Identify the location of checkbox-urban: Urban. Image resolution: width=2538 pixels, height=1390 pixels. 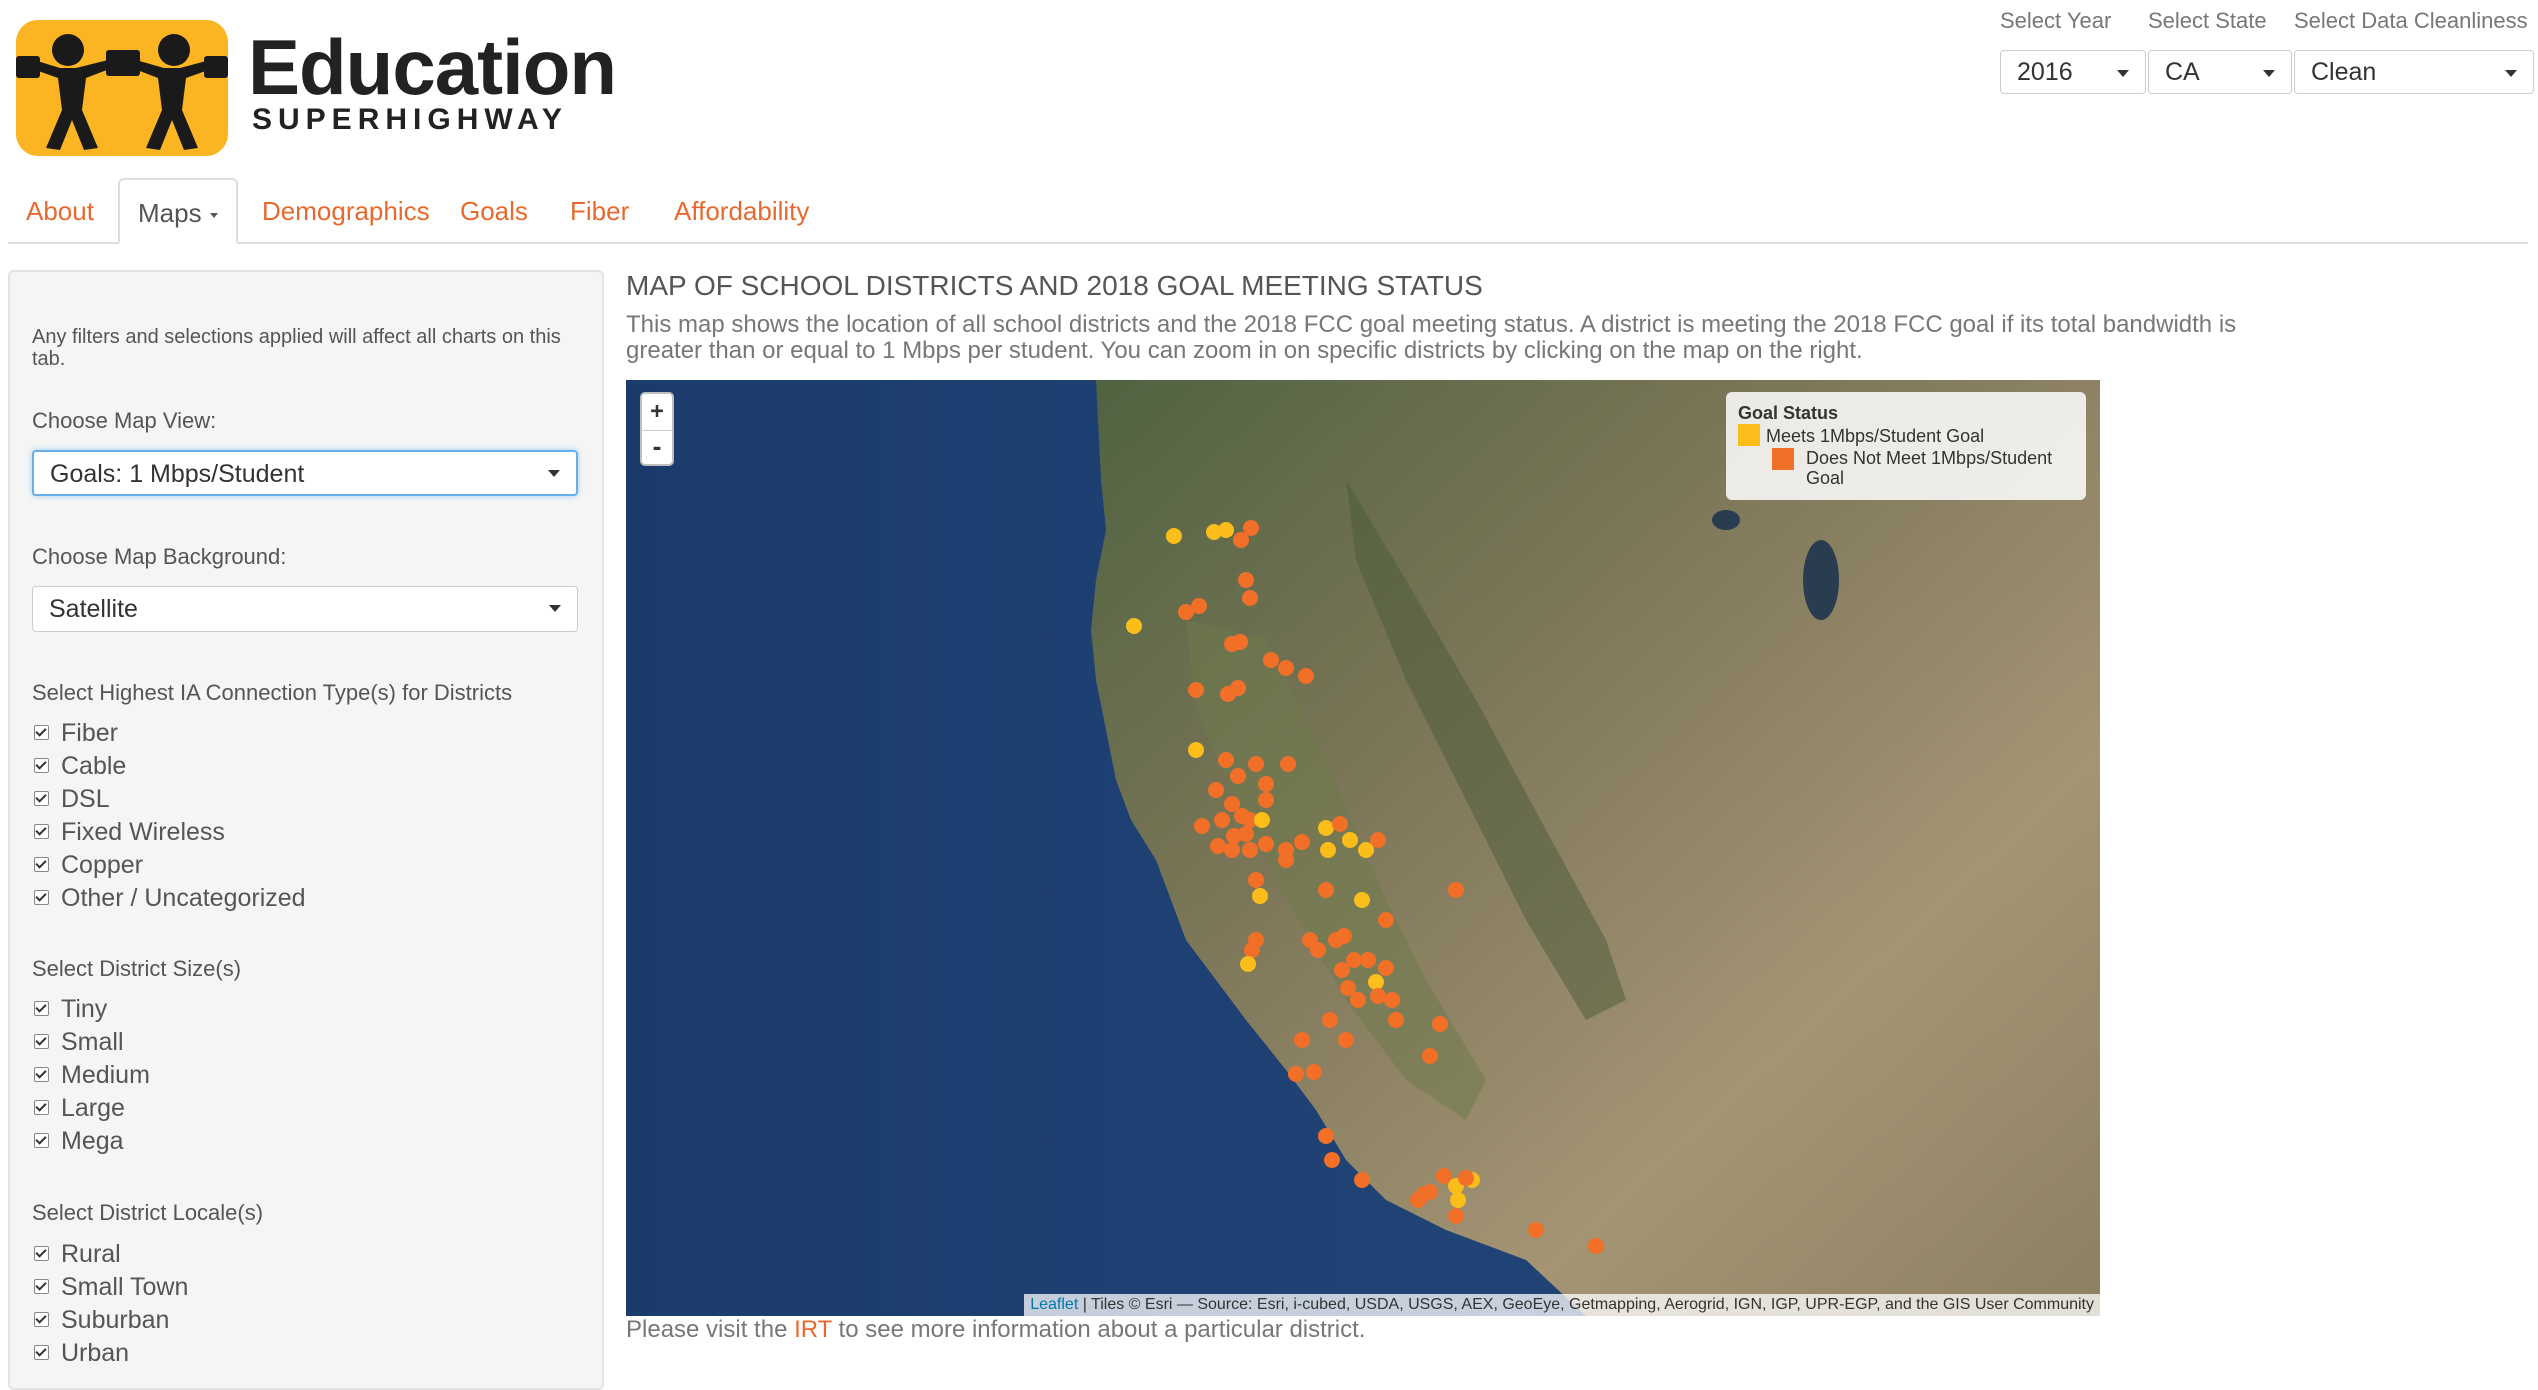
(81, 1353).